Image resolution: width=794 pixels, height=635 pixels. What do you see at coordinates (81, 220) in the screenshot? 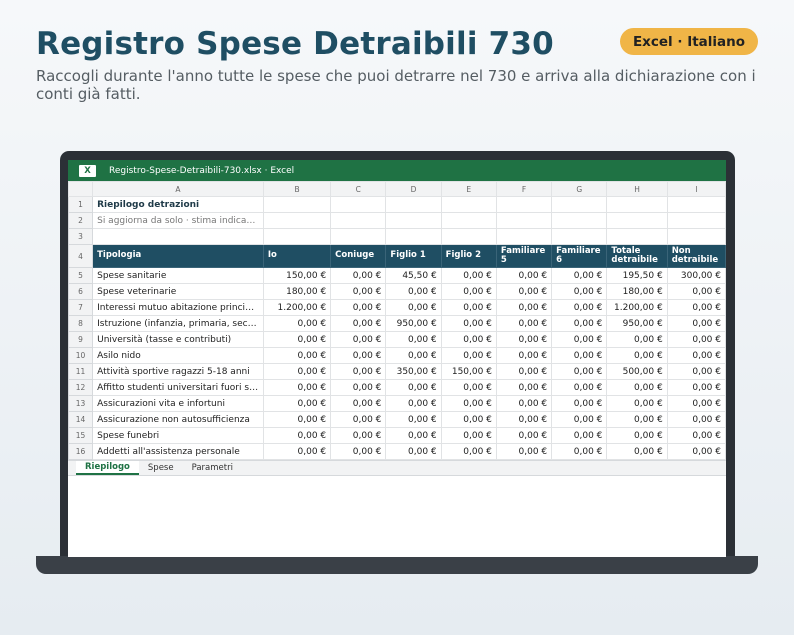
I see `row-number: 2` at bounding box center [81, 220].